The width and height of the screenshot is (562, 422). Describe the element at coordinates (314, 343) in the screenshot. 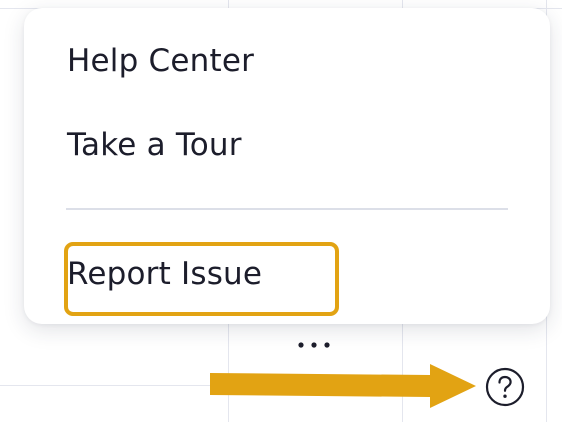

I see `more-horizontal-icon` at that location.